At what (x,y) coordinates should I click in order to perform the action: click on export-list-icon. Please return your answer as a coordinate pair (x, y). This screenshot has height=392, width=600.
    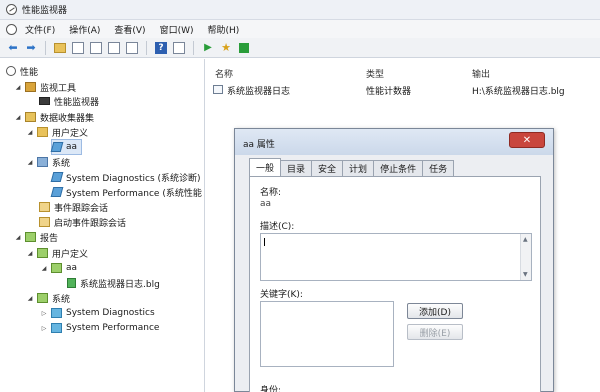
    Looking at the image, I should click on (132, 47).